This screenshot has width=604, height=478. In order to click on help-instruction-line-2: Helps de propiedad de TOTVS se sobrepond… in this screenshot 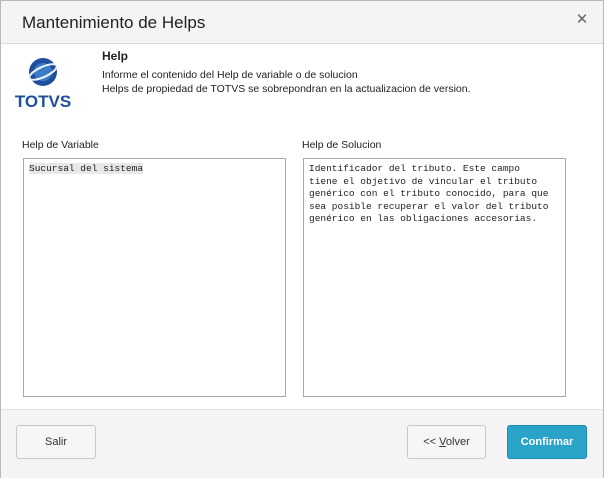, I will do `click(286, 89)`.